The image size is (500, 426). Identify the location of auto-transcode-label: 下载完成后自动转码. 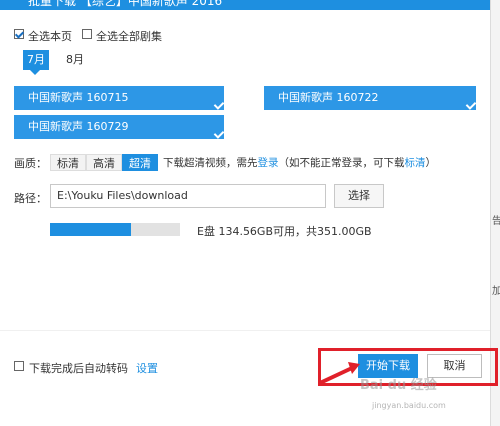
(78, 368).